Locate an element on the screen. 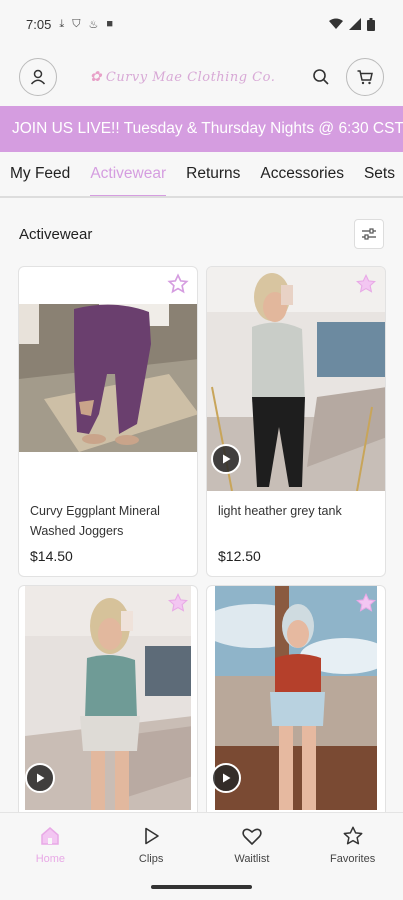  product-name: Curvy Eggplant Mineral Washed Joggers is located at coordinates (108, 521).